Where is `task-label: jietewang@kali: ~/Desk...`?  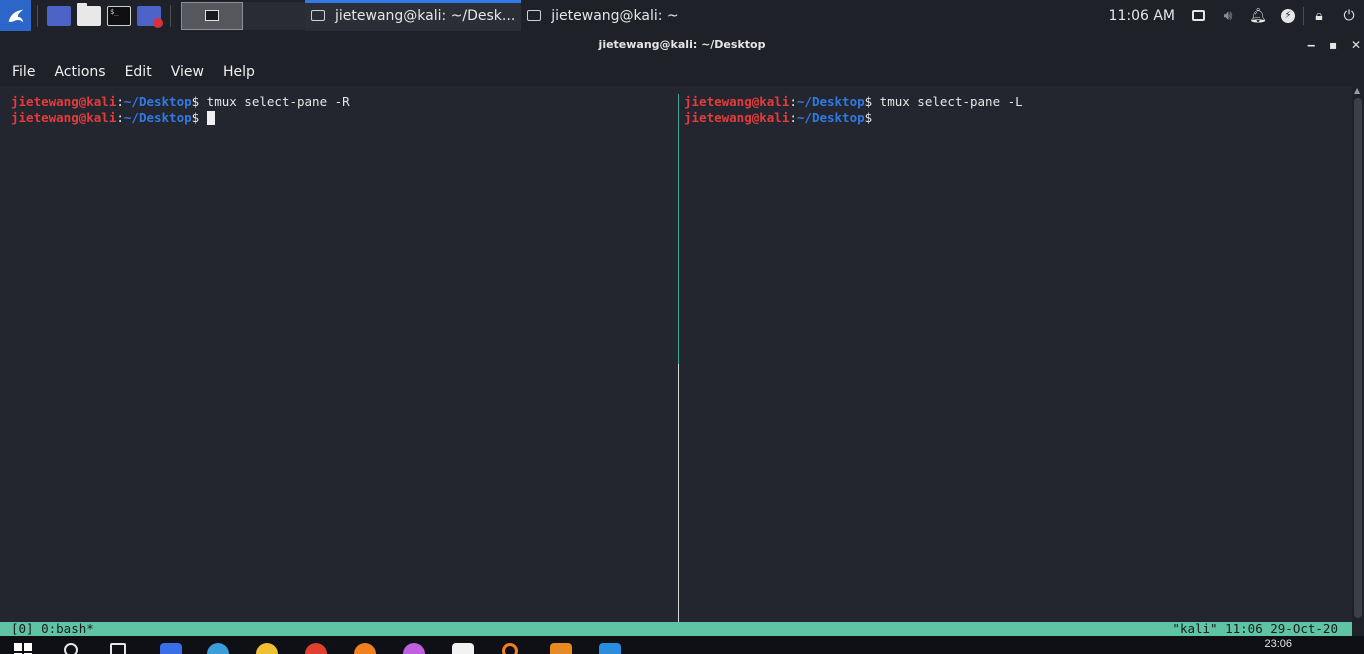 task-label: jietewang@kali: ~/Desk... is located at coordinates (425, 15).